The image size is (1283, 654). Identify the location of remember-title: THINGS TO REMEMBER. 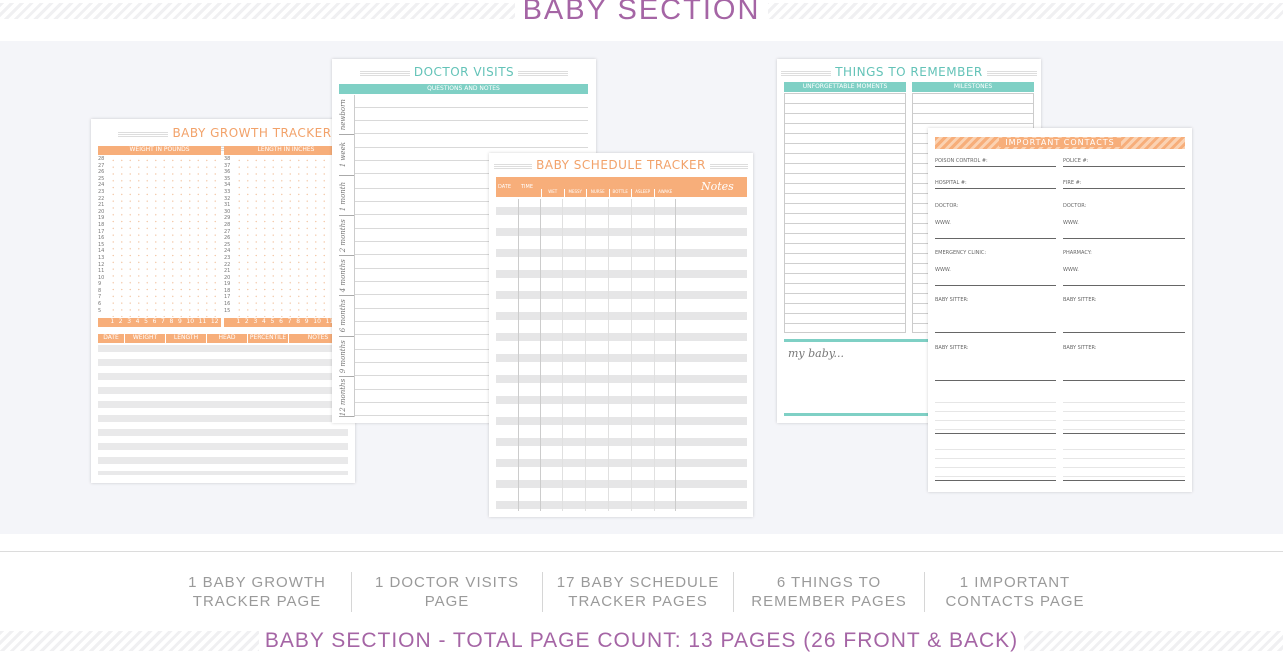
(909, 72).